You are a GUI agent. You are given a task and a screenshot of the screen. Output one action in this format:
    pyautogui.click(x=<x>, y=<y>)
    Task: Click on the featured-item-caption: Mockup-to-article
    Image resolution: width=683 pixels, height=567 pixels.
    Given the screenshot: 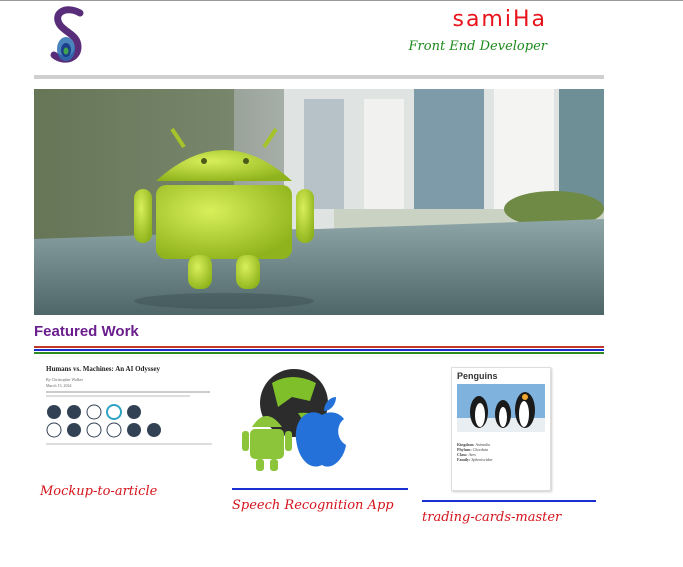 What is the action you would take?
    pyautogui.click(x=98, y=491)
    